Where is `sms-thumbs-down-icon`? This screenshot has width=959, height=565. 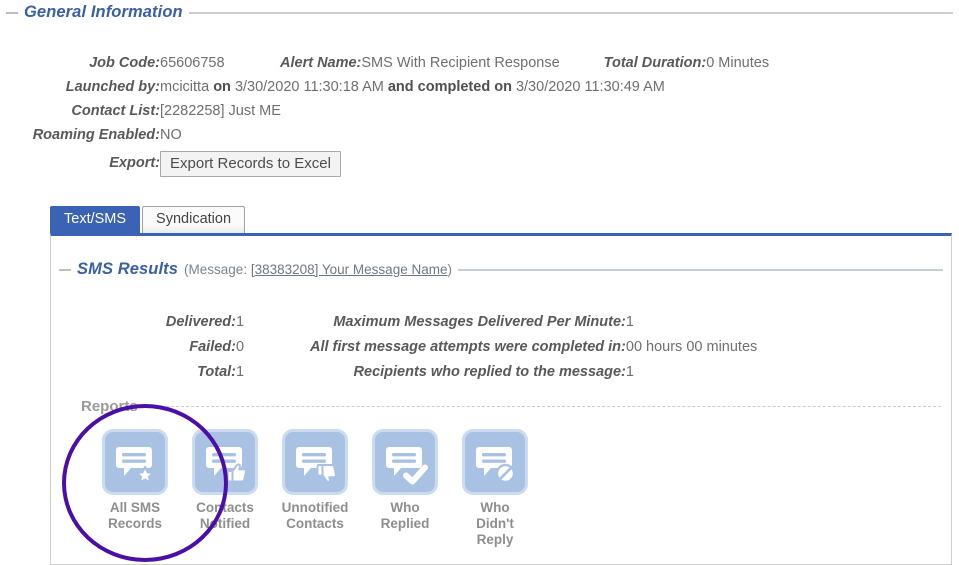
sms-thumbs-down-icon is located at coordinates (315, 462).